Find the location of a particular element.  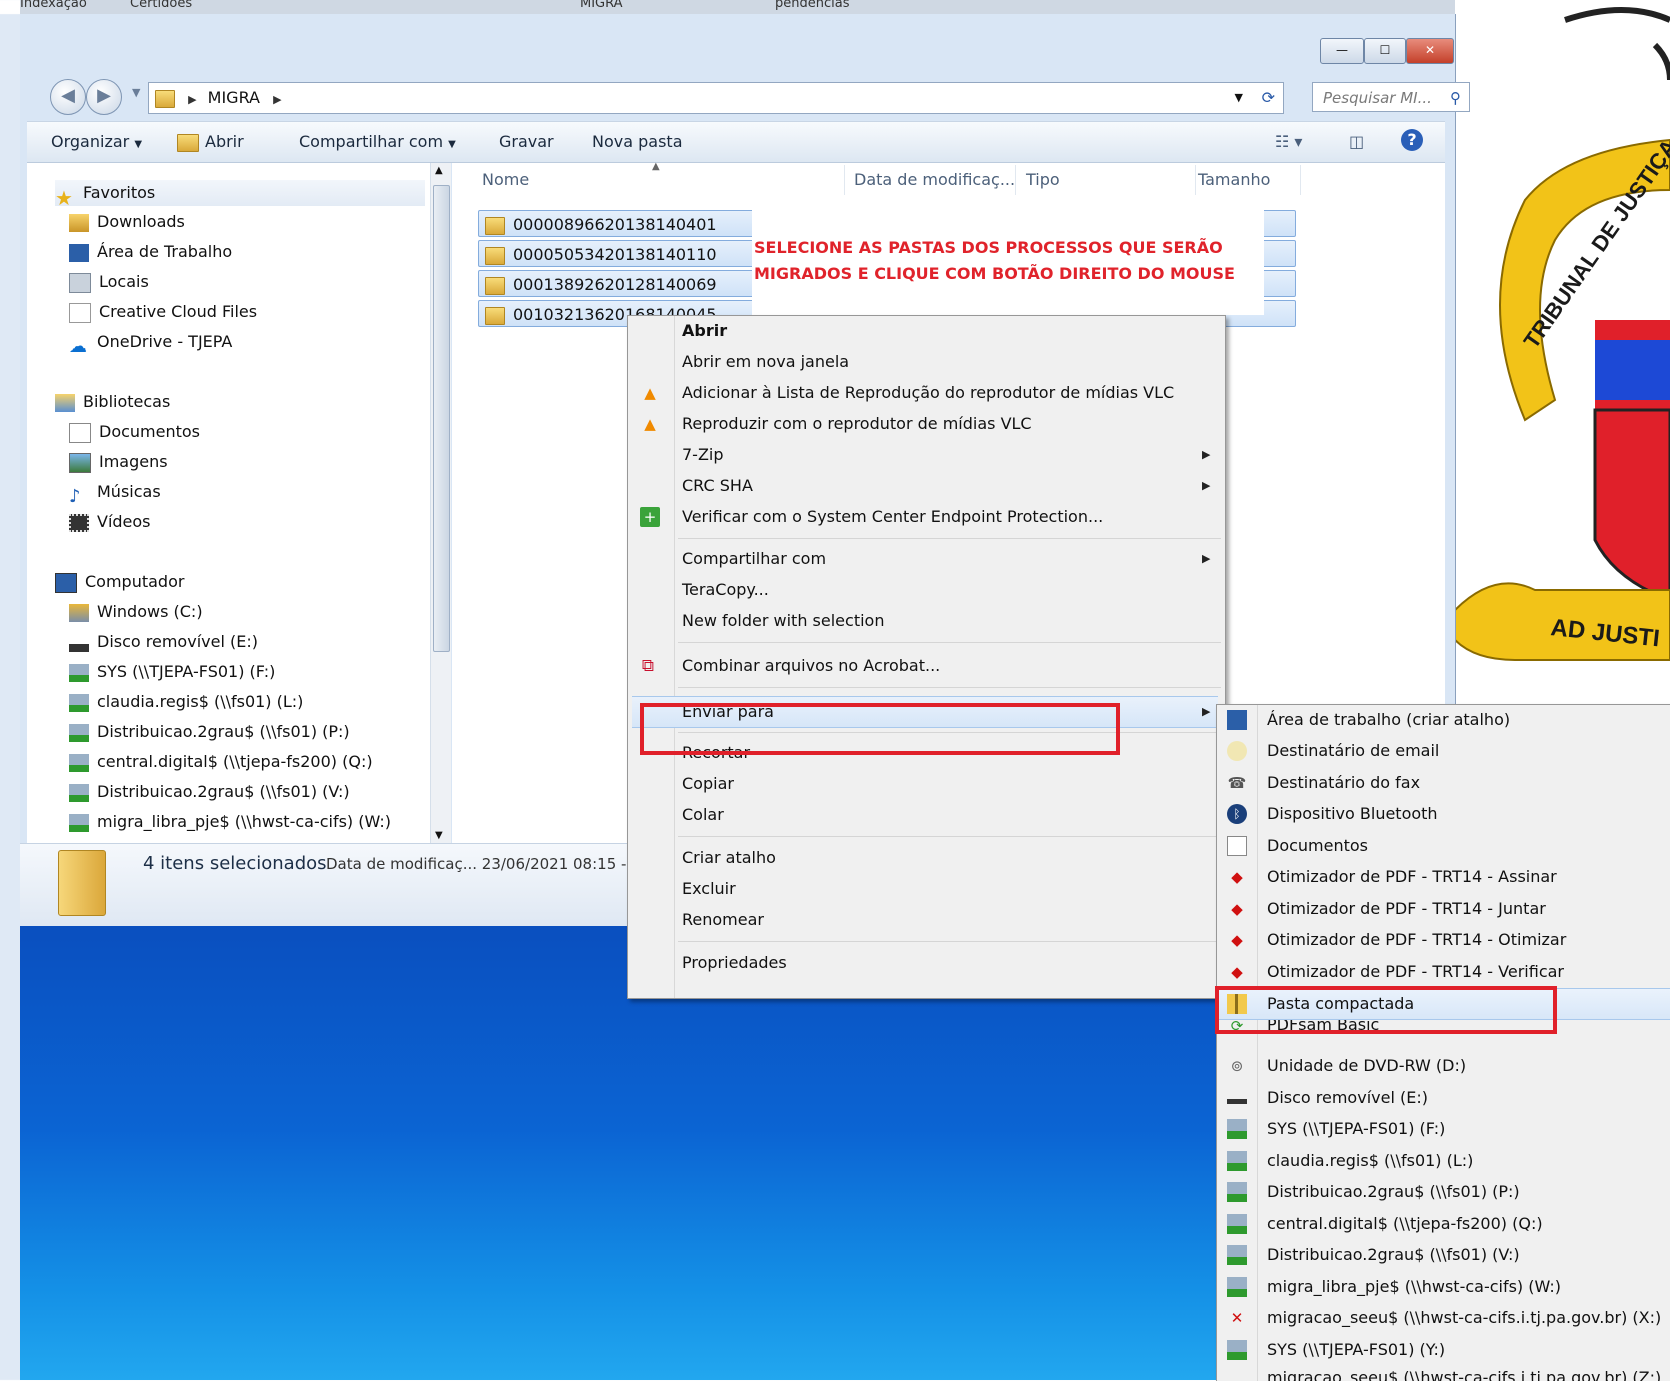

send-to-drive-l: claudia.regis$ (\\fs01) (L:) is located at coordinates (1443, 1161).